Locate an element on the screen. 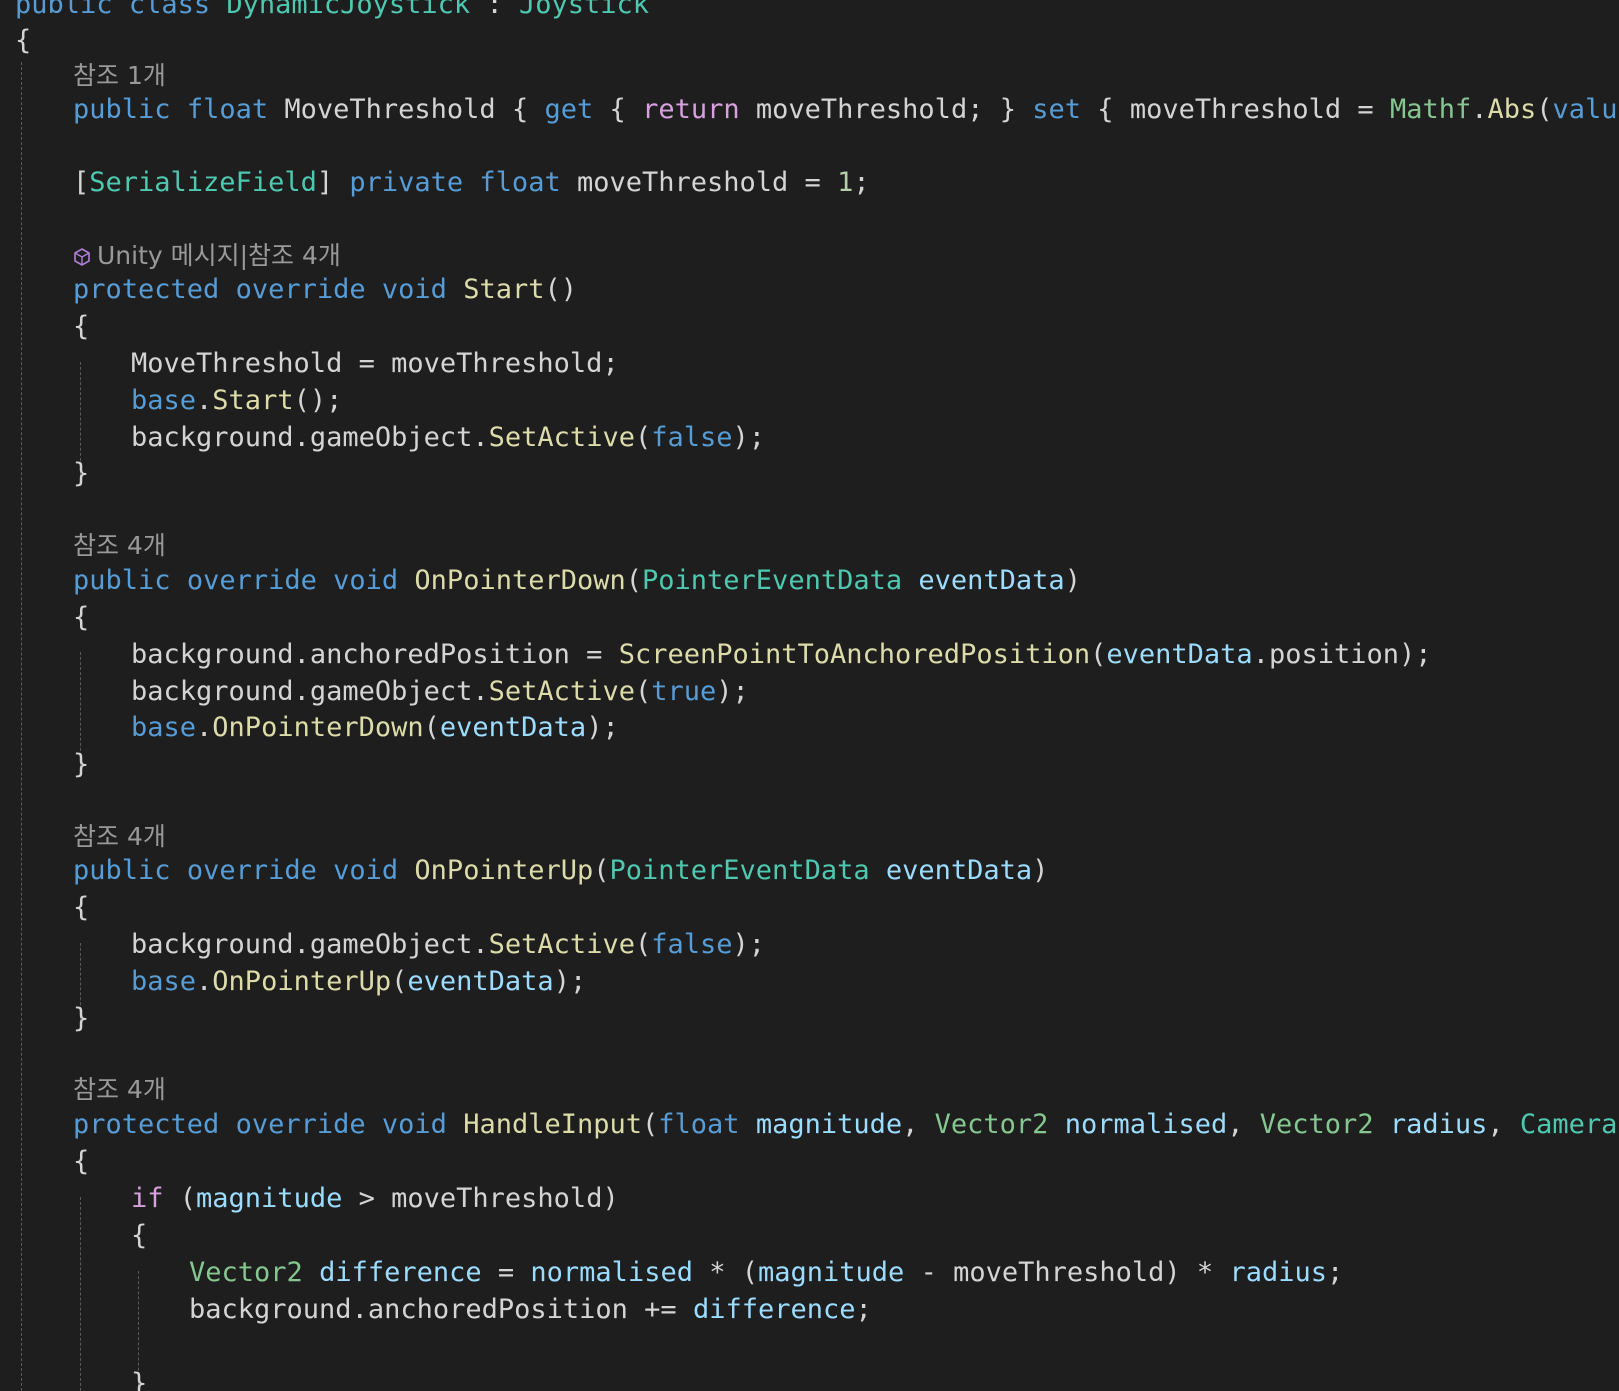 This screenshot has width=1619, height=1391. code-line-base-pointer-up: base.OnPointerUp(eventData); is located at coordinates (358, 982).